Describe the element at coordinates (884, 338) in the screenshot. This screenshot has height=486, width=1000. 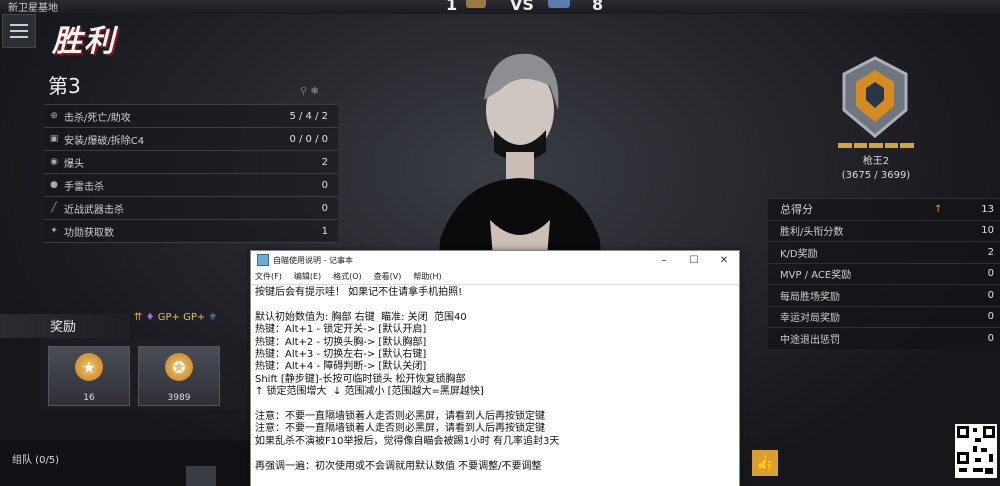
I see `summary-row: 中途退出惩罚 0` at that location.